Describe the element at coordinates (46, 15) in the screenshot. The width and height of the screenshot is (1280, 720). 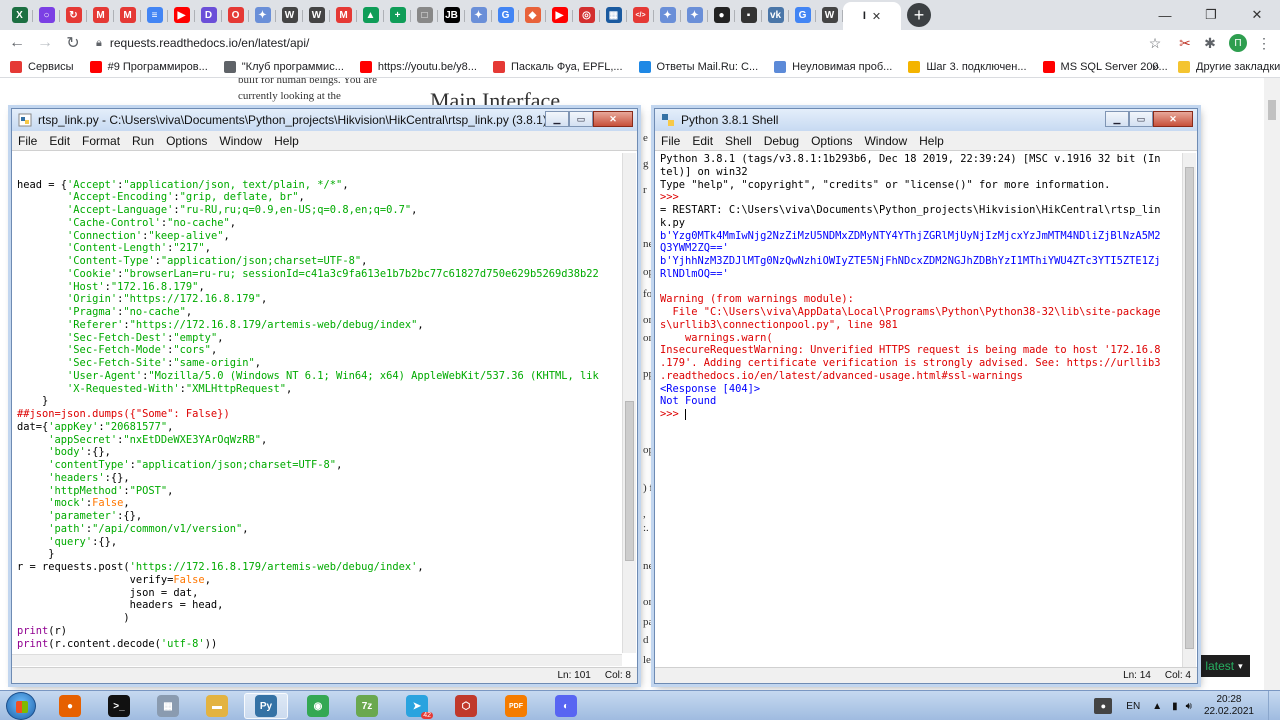
I see `browser-tab: ○` at that location.